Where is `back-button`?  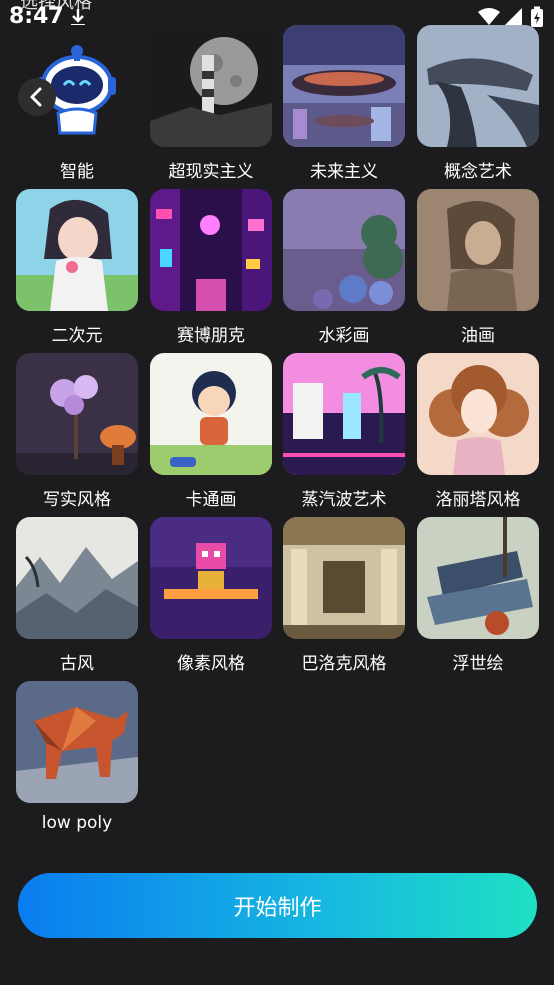 back-button is located at coordinates (37, 97).